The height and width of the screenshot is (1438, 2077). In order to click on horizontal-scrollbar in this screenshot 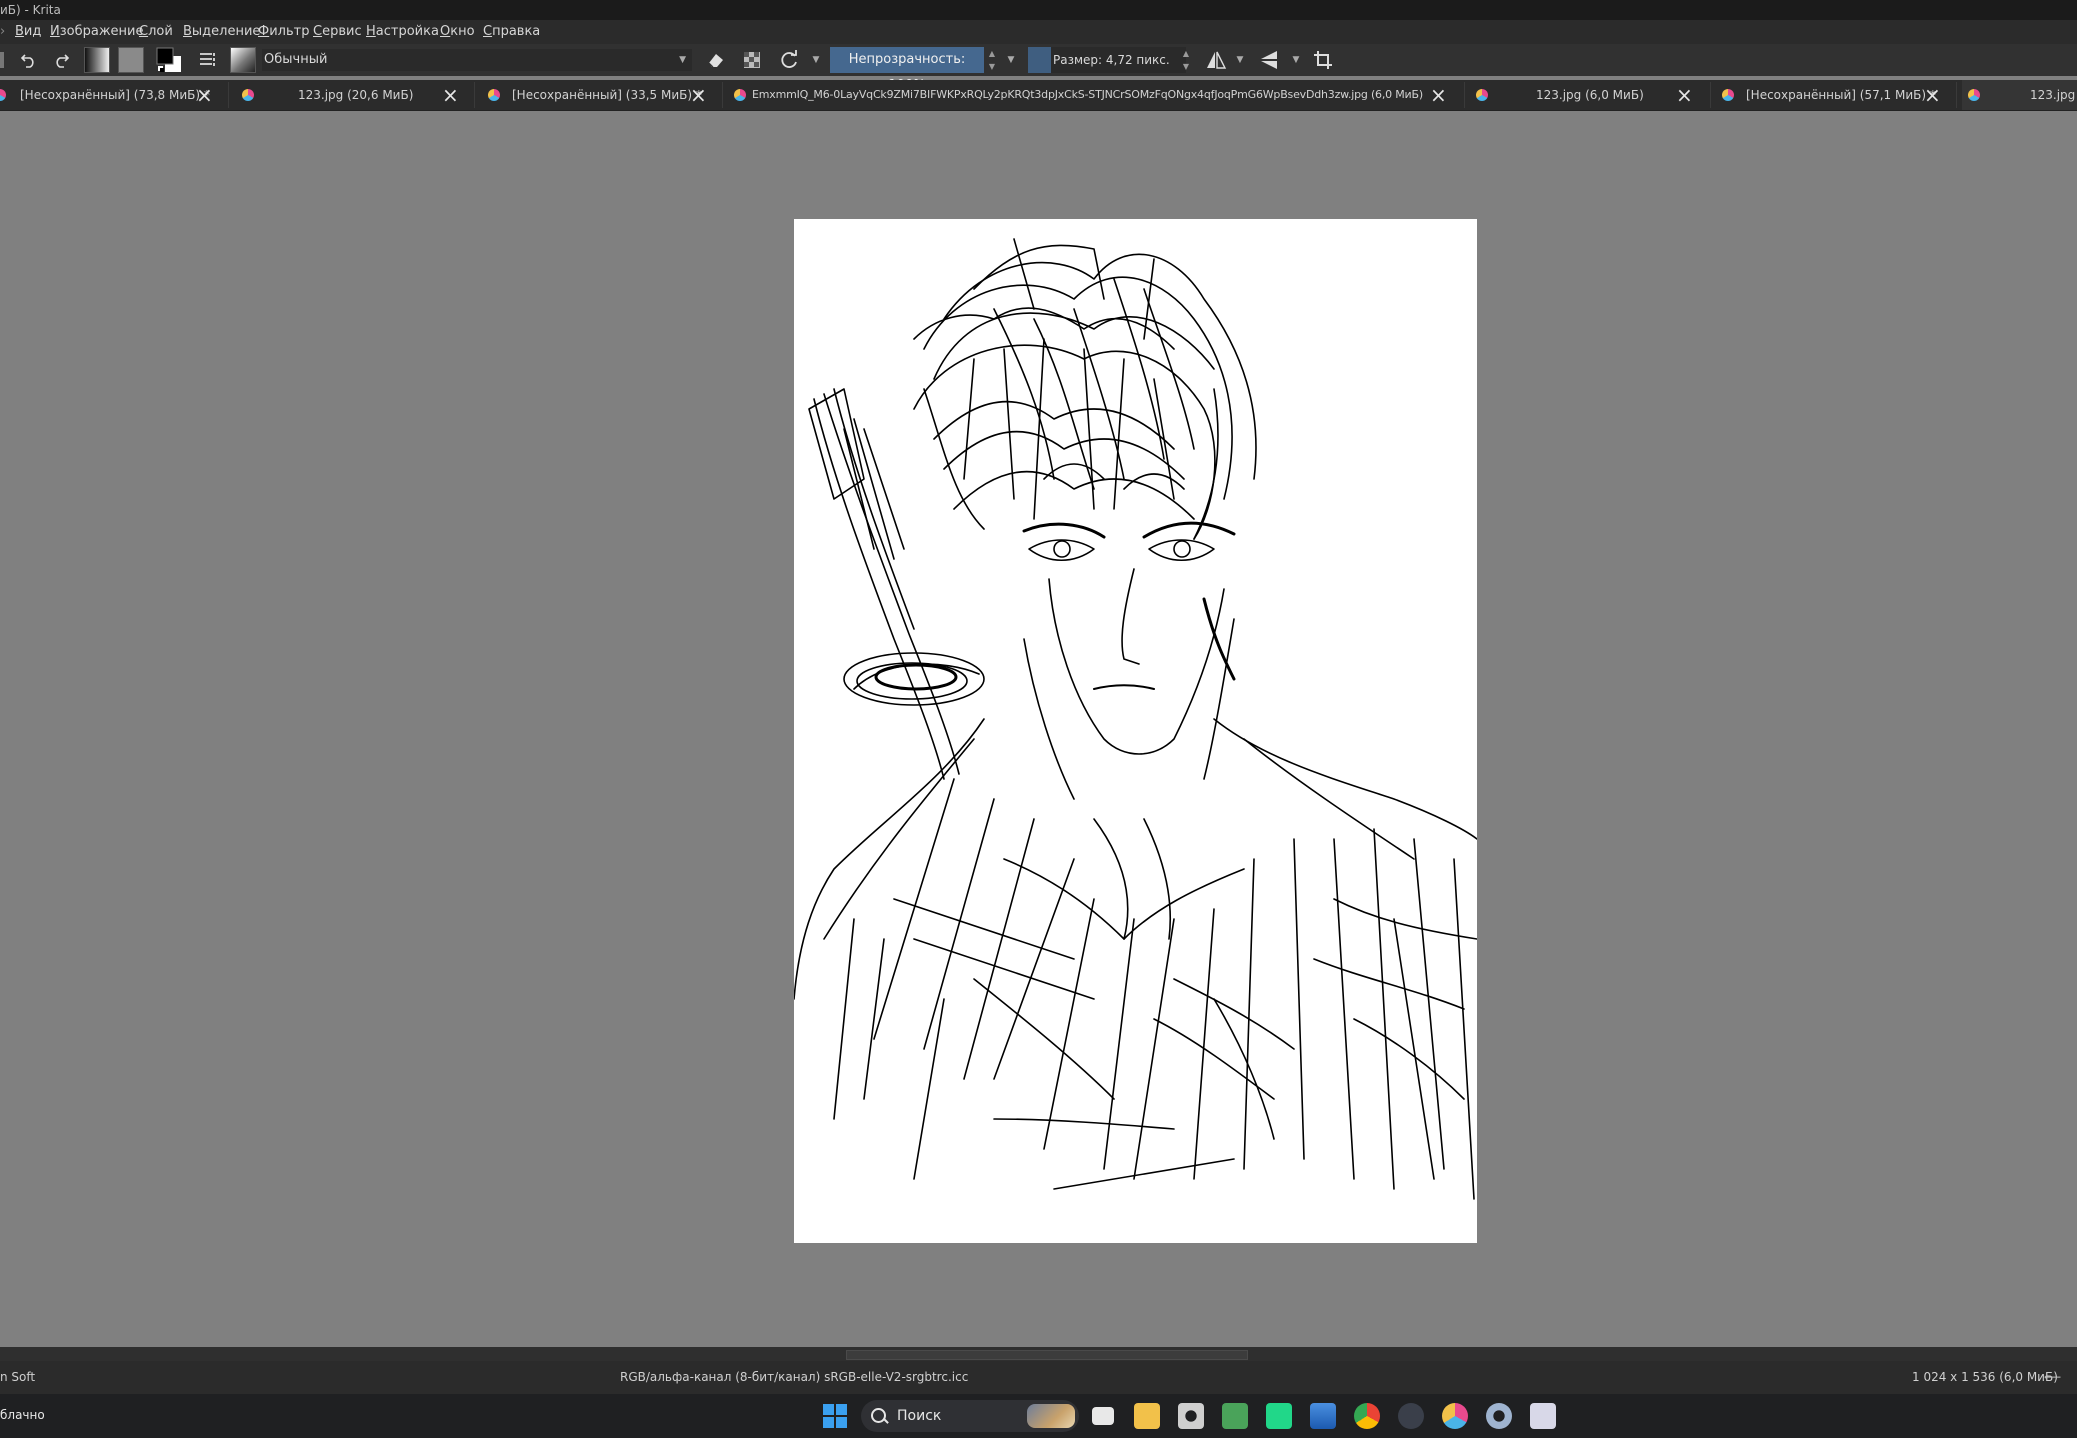, I will do `click(1038, 1354)`.